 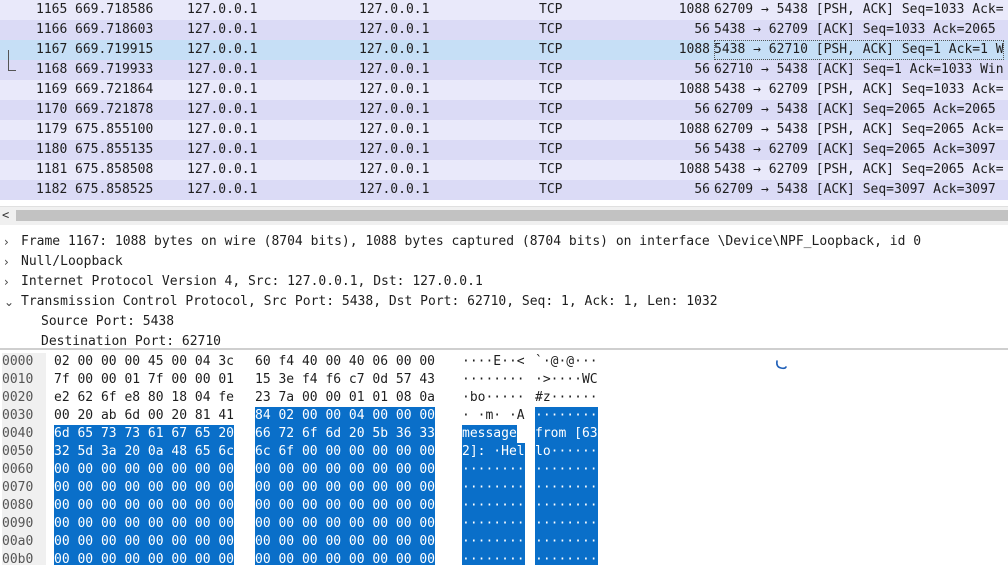 What do you see at coordinates (859, 129) in the screenshot?
I see `packet-info: 62709 → 5438 [PSH, ACK] Seq=2065 Ack=` at bounding box center [859, 129].